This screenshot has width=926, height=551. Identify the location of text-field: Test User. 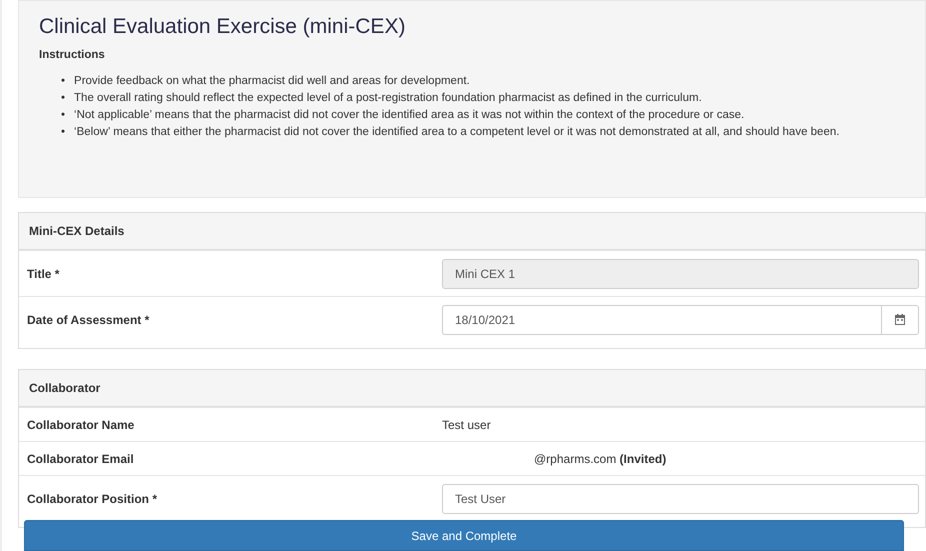
(680, 499).